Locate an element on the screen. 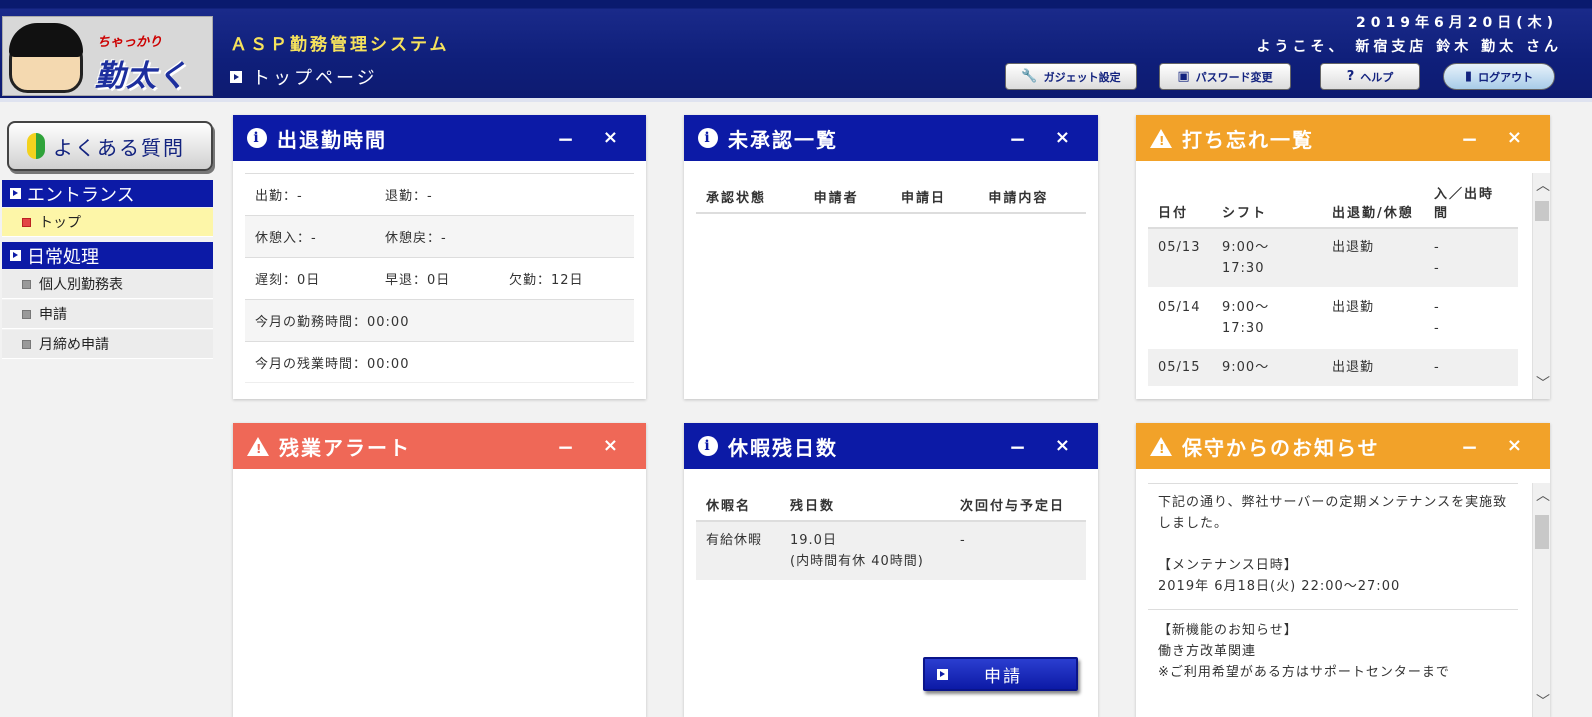  early-leave-value: 早退：0日 is located at coordinates (418, 280).